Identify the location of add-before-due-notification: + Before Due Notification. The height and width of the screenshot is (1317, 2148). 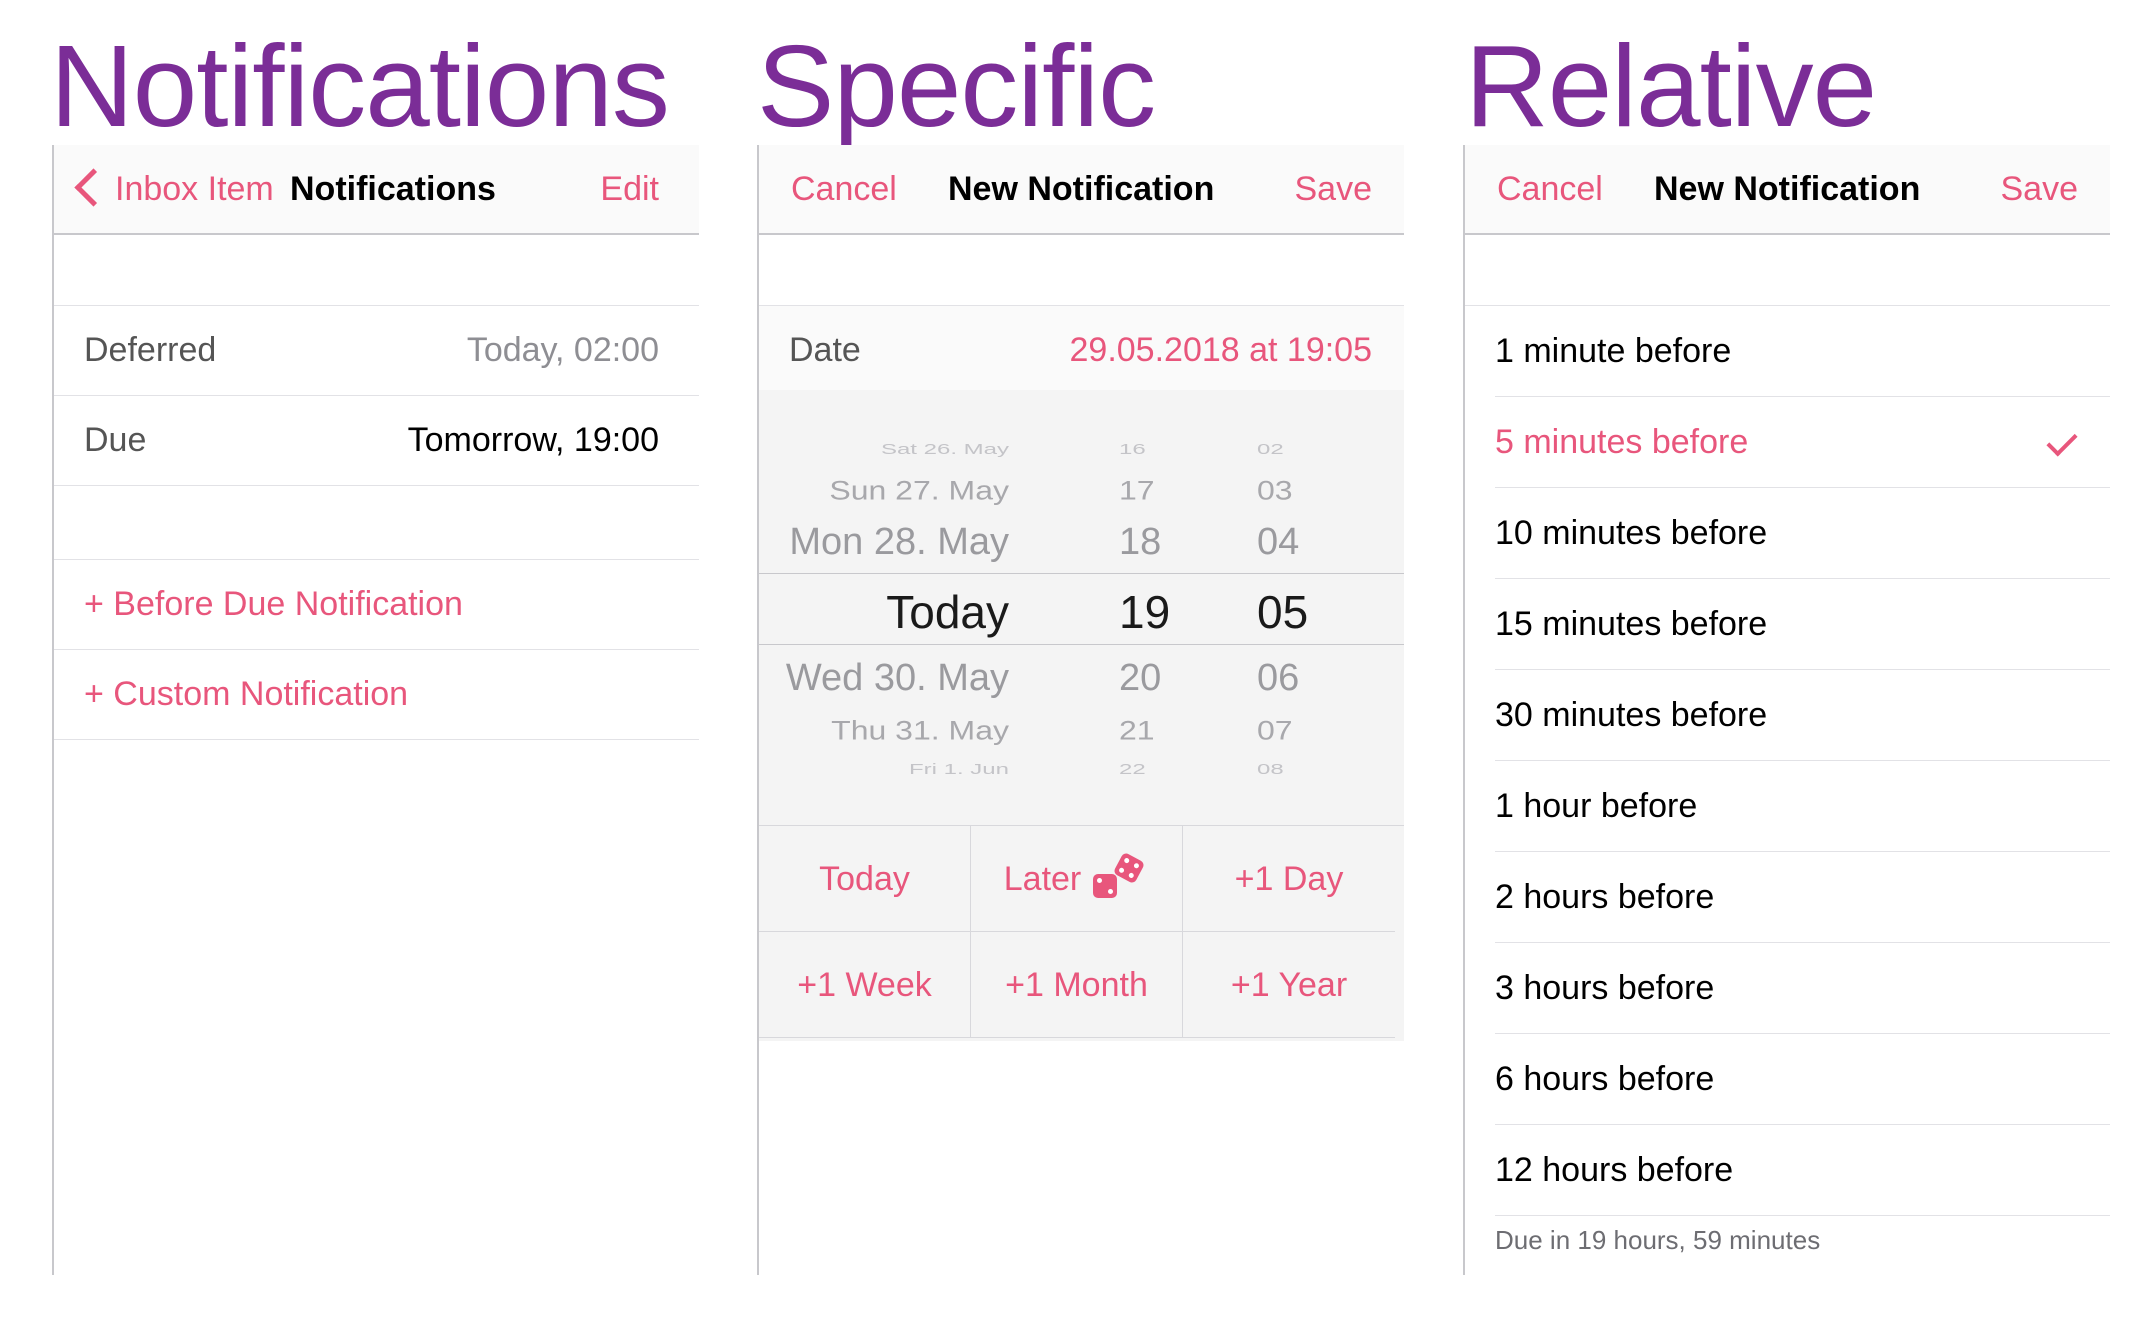
(376, 605).